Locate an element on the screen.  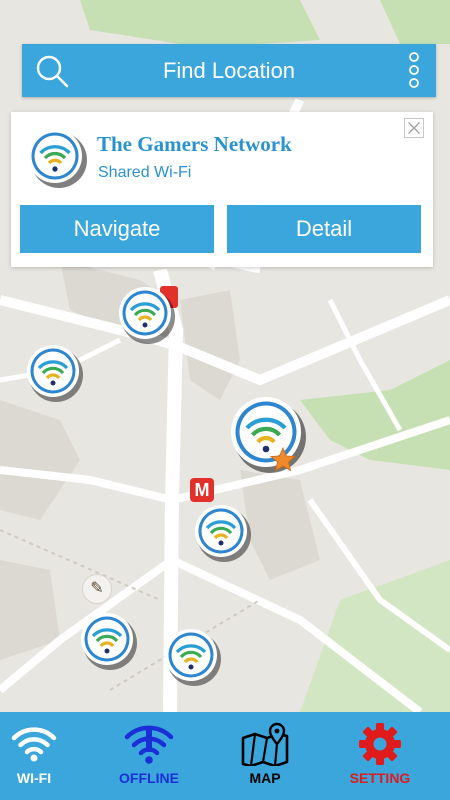
wifi-offline-icon is located at coordinates (149, 744).